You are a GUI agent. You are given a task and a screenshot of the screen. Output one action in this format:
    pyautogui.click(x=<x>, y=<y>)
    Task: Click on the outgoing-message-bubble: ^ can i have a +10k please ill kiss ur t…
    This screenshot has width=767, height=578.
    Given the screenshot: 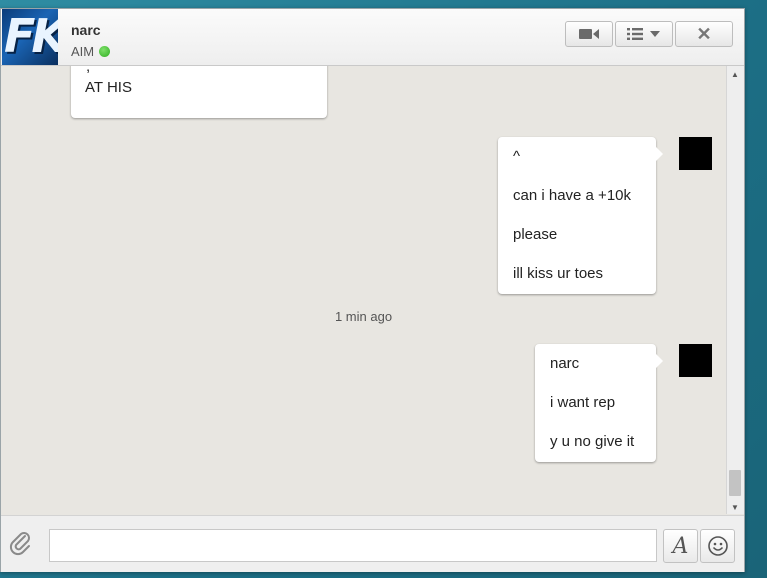 What is the action you would take?
    pyautogui.click(x=580, y=215)
    